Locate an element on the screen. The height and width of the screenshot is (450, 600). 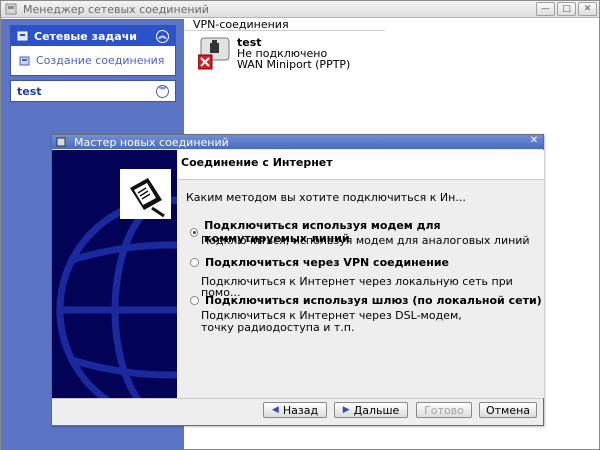
connection-item: test Не подключено WAN Miniport (PPTP) is located at coordinates (274, 54).